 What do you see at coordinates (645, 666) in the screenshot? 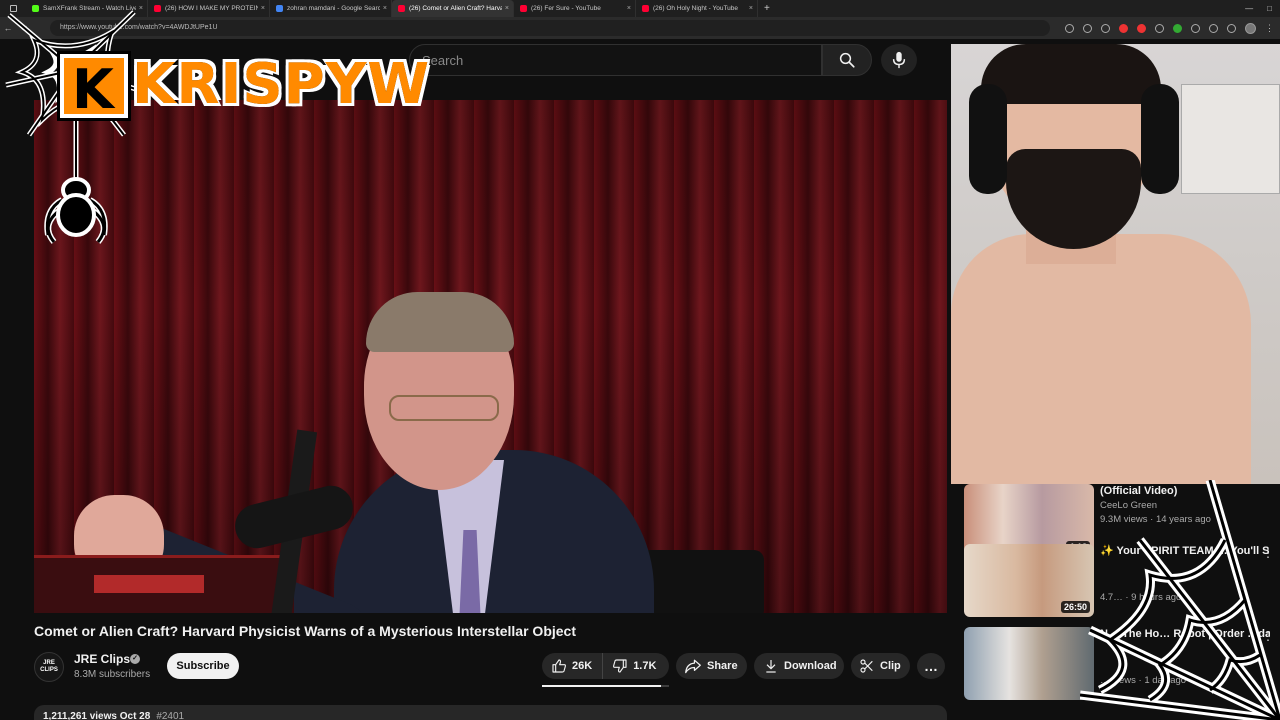
I see `dislike-count: 1.7K` at bounding box center [645, 666].